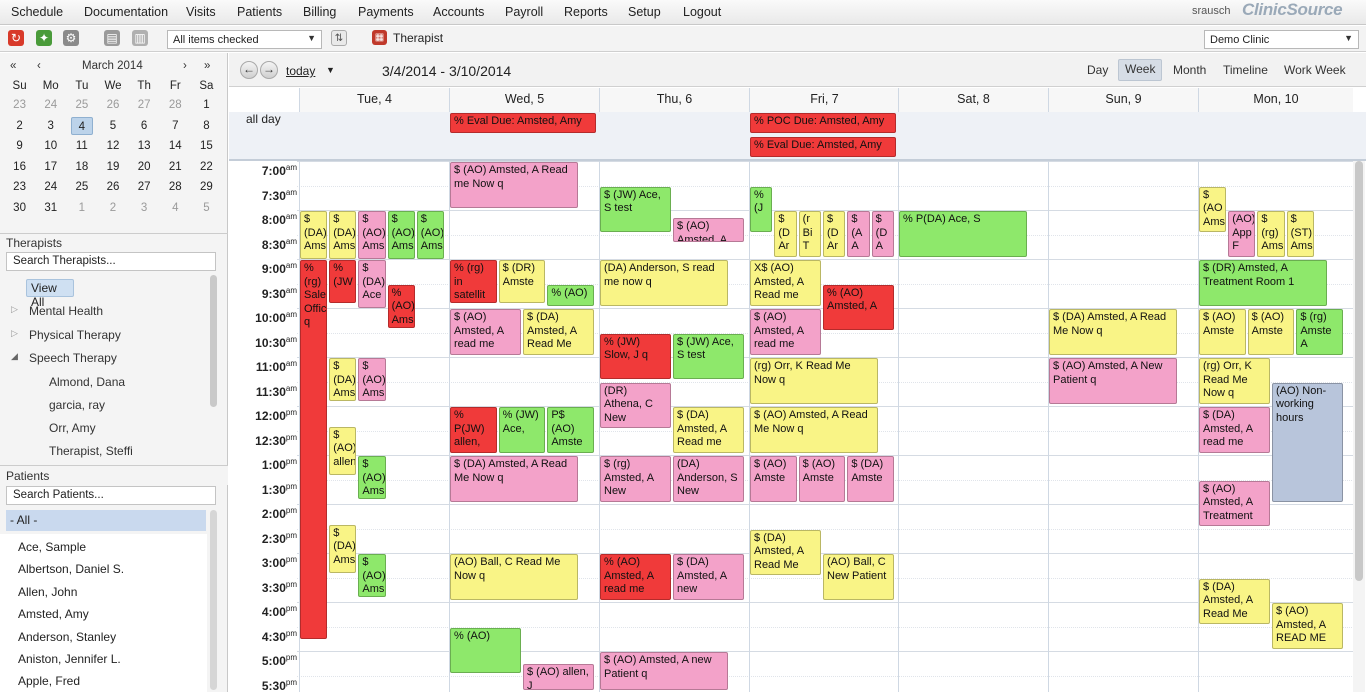 The height and width of the screenshot is (692, 1366). Describe the element at coordinates (144, 146) in the screenshot. I see `mini-calendar-day: 13` at that location.